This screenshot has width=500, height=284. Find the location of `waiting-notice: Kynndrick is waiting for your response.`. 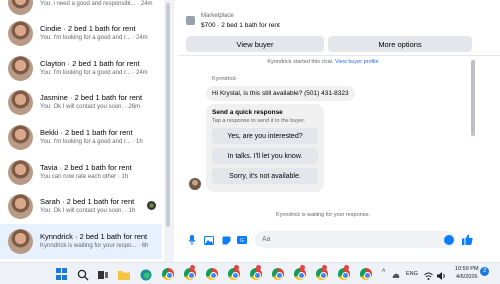

waiting-notice: Kynndrick is waiting for your response. is located at coordinates (323, 215).